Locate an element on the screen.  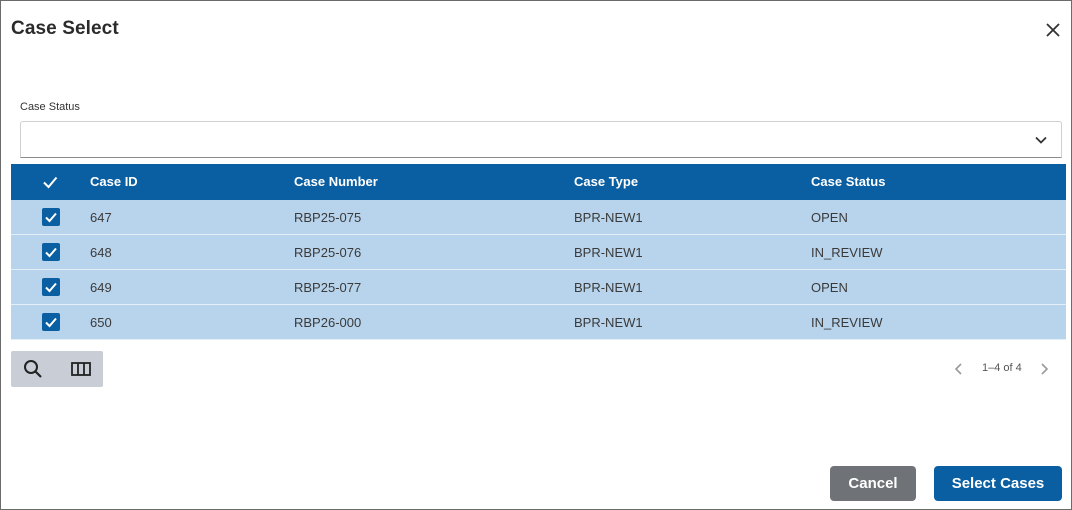
chevron-left-icon is located at coordinates (958, 369).